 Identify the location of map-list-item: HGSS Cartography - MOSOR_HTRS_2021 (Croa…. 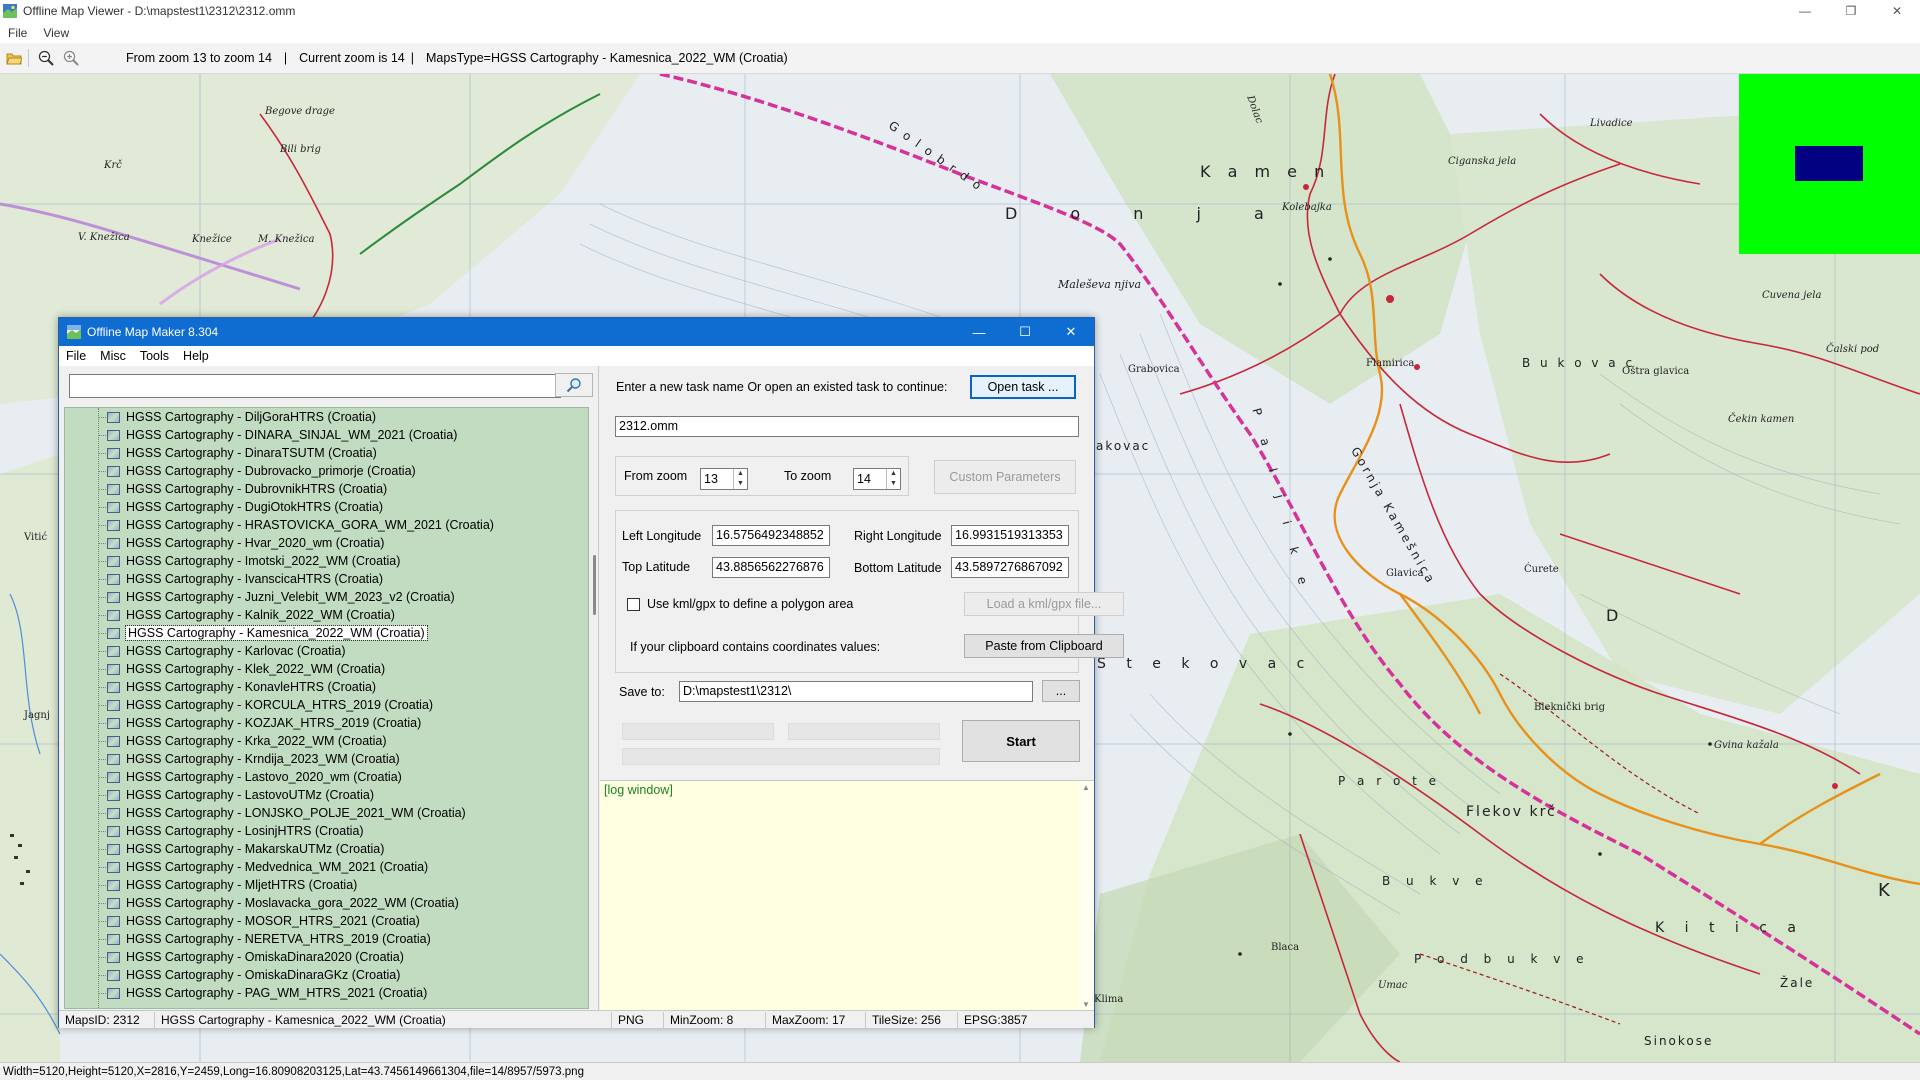
(325, 921).